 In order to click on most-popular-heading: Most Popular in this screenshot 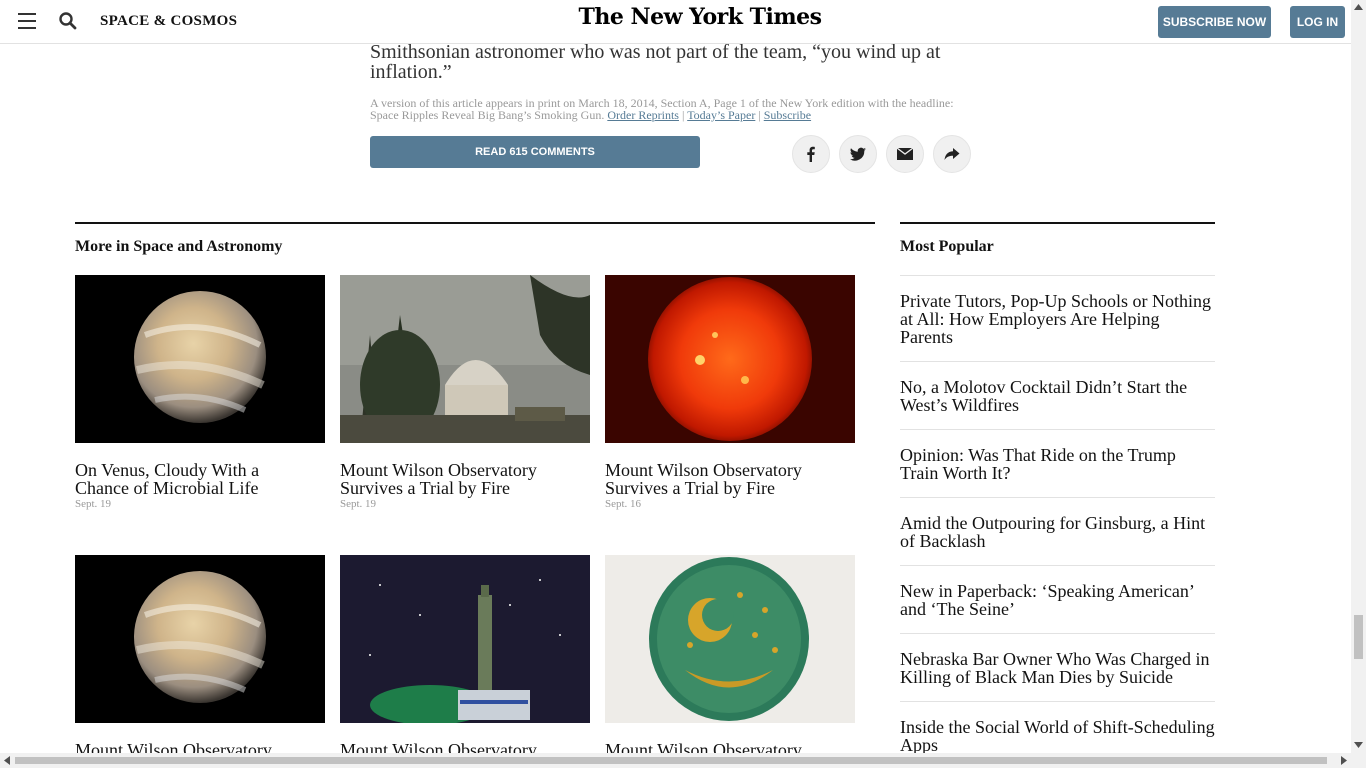, I will do `click(947, 246)`.